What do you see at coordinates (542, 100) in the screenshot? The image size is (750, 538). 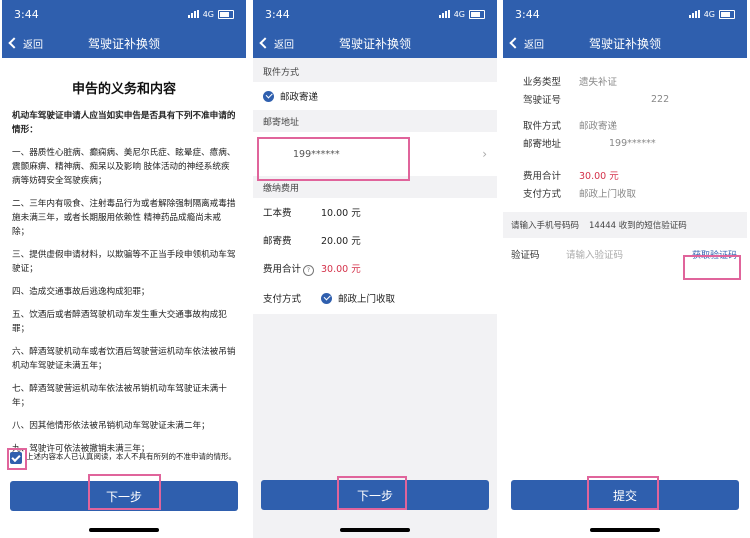 I see `license-label: 驾驶证号` at bounding box center [542, 100].